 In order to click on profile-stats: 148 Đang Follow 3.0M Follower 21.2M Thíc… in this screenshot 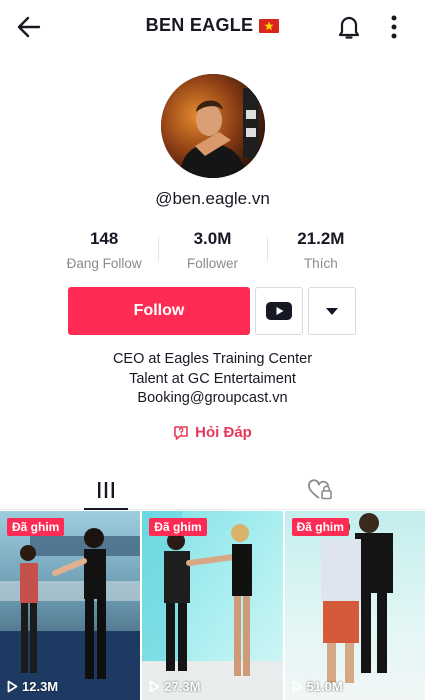, I will do `click(212, 252)`.